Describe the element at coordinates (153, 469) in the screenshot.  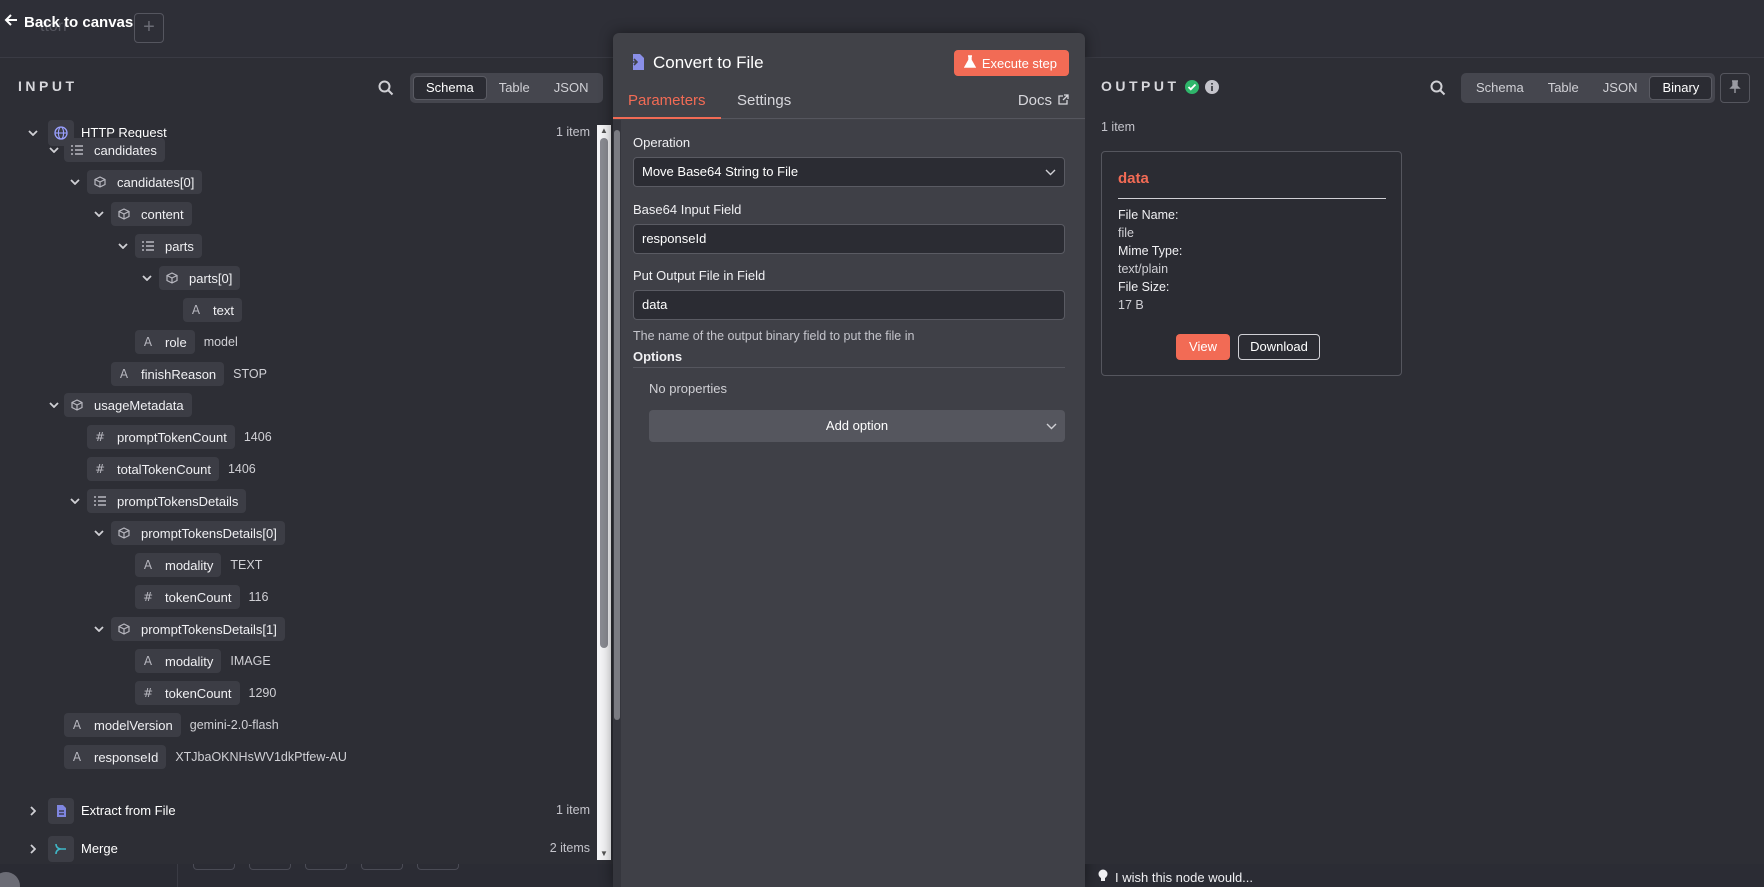
I see `schema-field-key: # totalTokenCount` at that location.